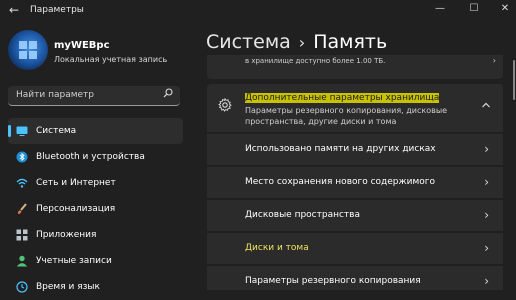  I want to click on back-arrow-icon: ←, so click(14, 10).